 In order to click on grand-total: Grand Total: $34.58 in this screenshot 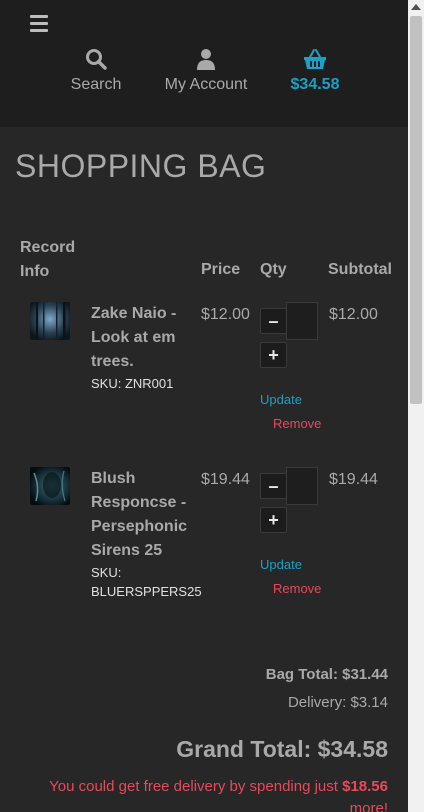, I will do `click(282, 749)`.